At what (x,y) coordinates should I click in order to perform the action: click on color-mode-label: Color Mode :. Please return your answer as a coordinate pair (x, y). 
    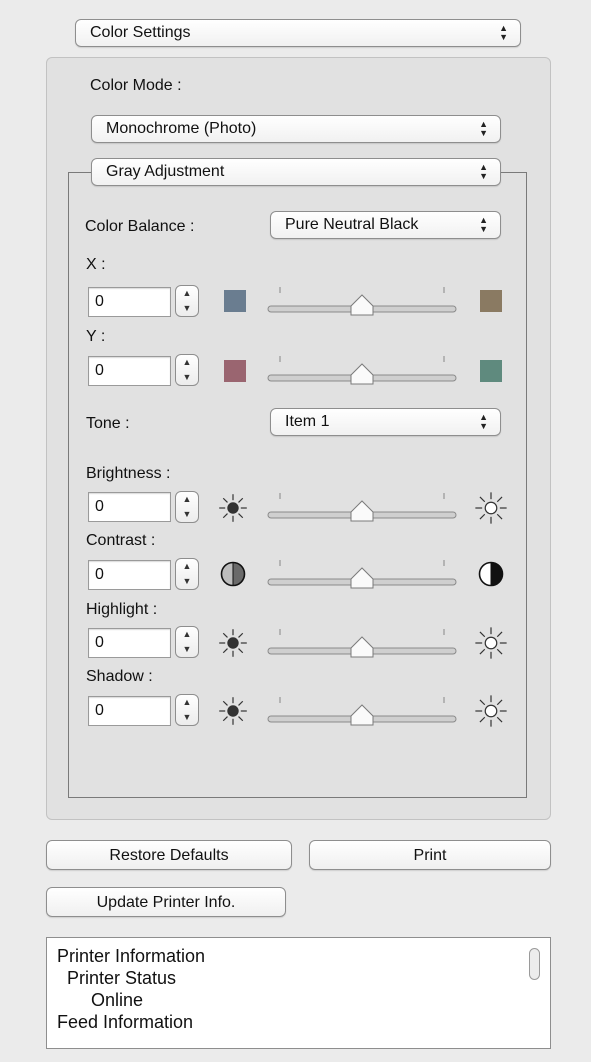
    Looking at the image, I should click on (136, 85).